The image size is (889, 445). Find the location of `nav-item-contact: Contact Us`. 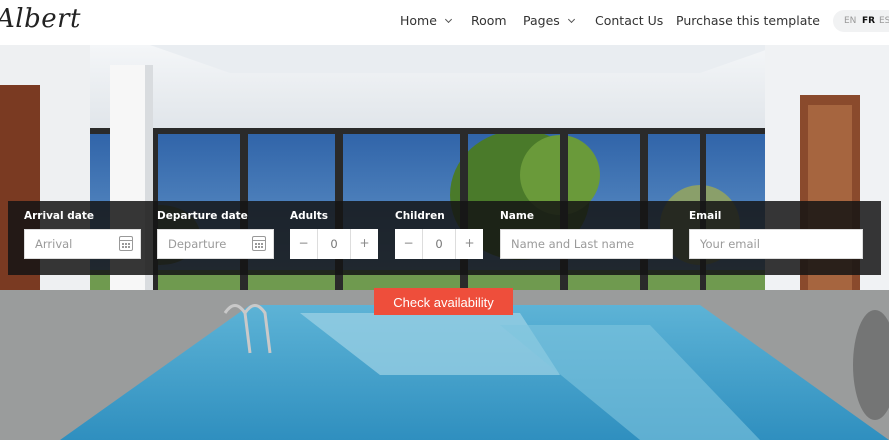

nav-item-contact: Contact Us is located at coordinates (629, 20).